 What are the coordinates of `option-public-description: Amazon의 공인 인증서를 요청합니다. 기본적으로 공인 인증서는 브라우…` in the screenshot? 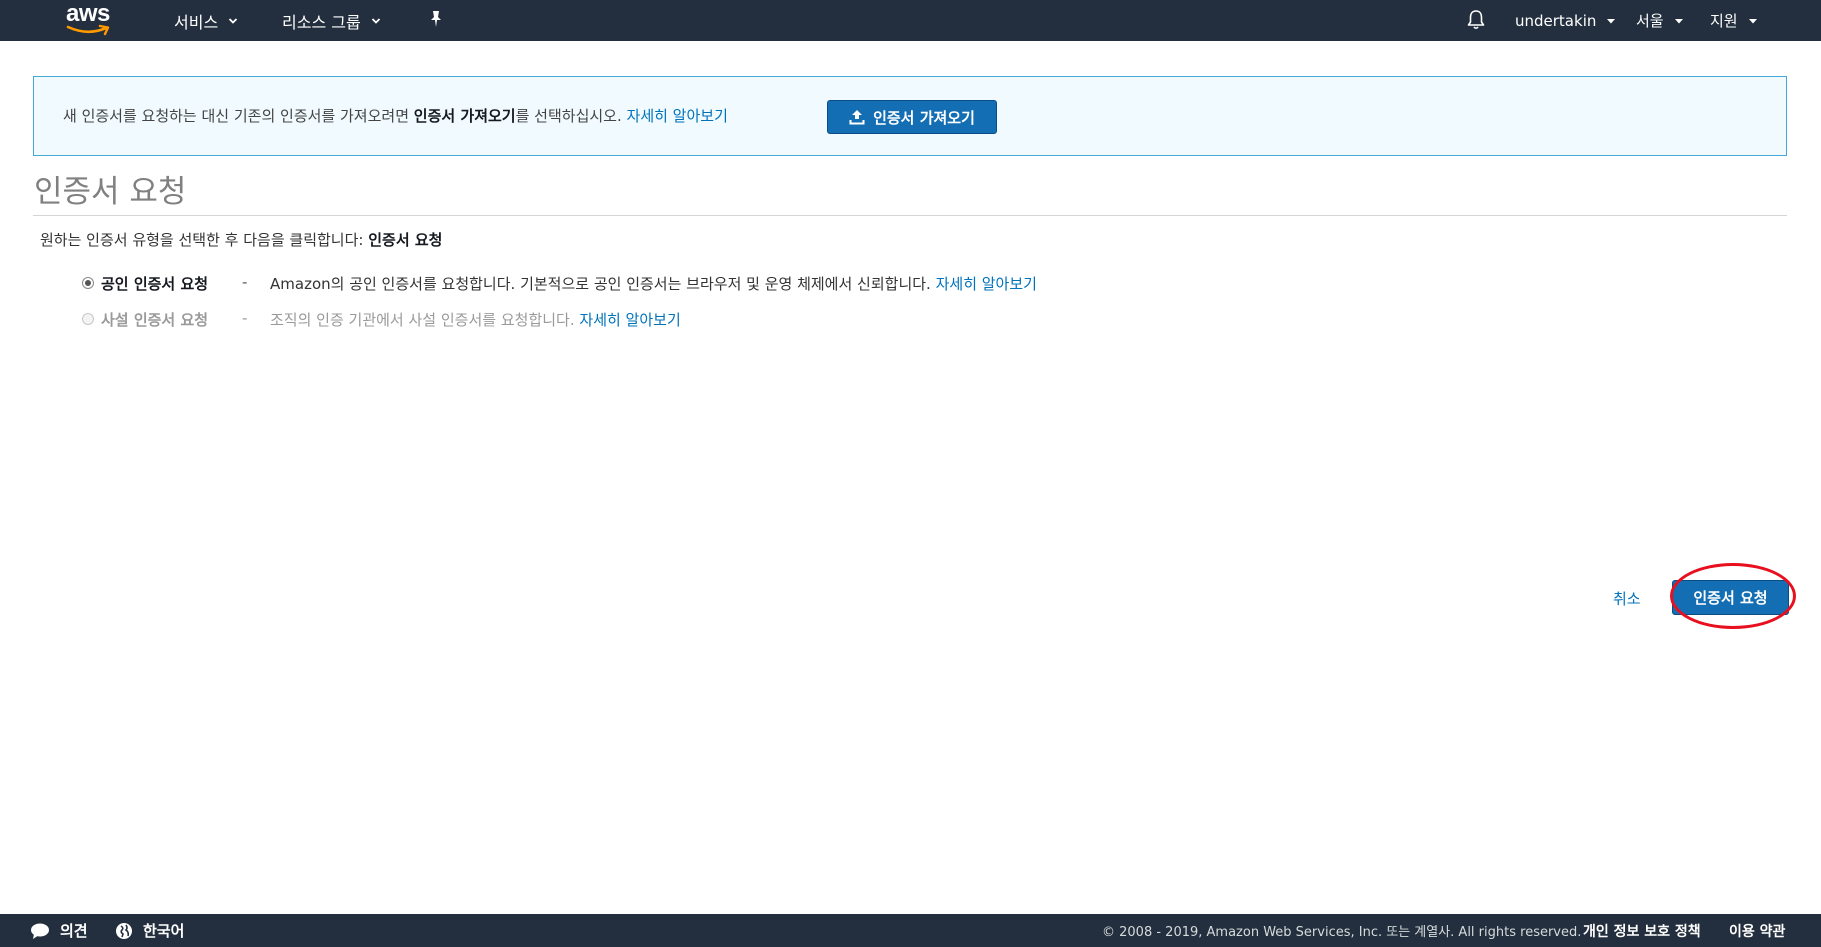 It's located at (653, 283).